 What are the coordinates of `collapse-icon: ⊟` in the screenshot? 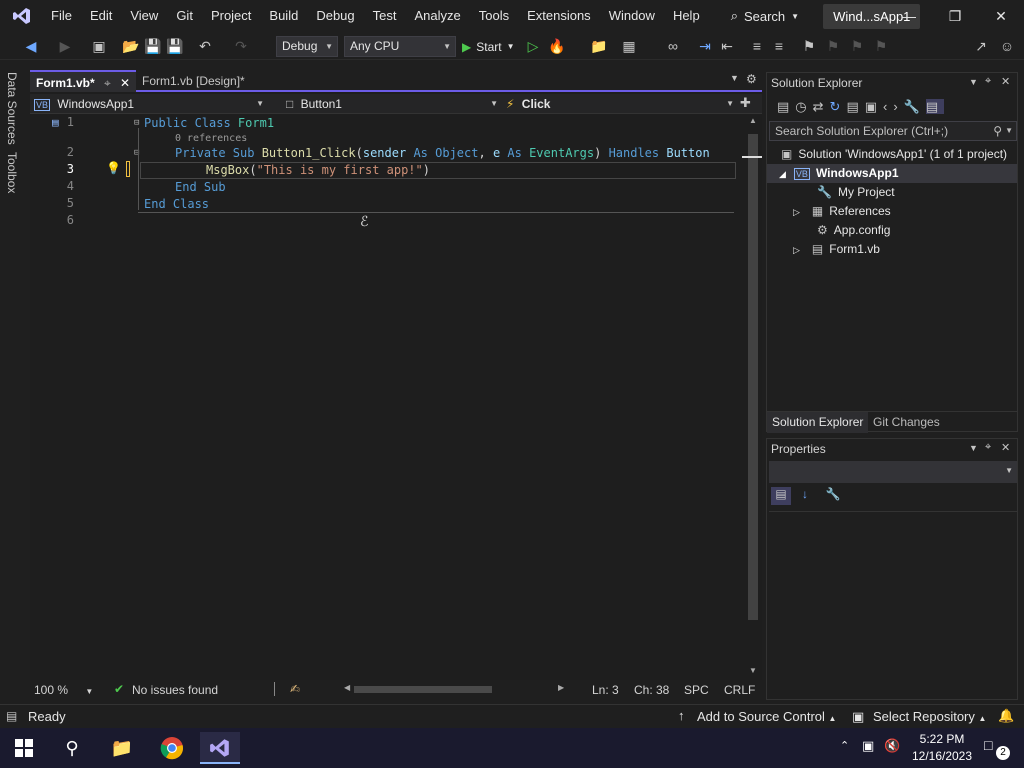 It's located at (136, 123).